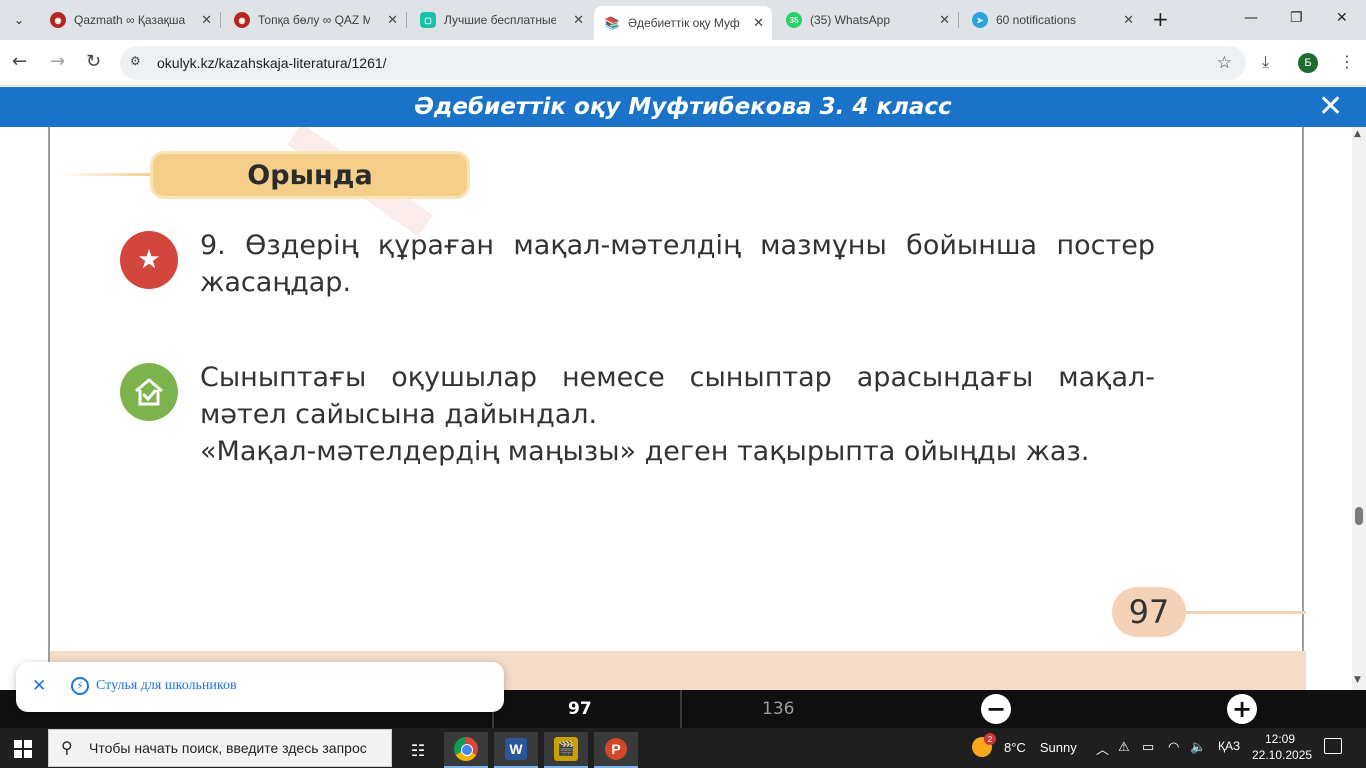 This screenshot has height=768, width=1366. What do you see at coordinates (1229, 746) in the screenshot?
I see `language-indicator: ҚАЗ` at bounding box center [1229, 746].